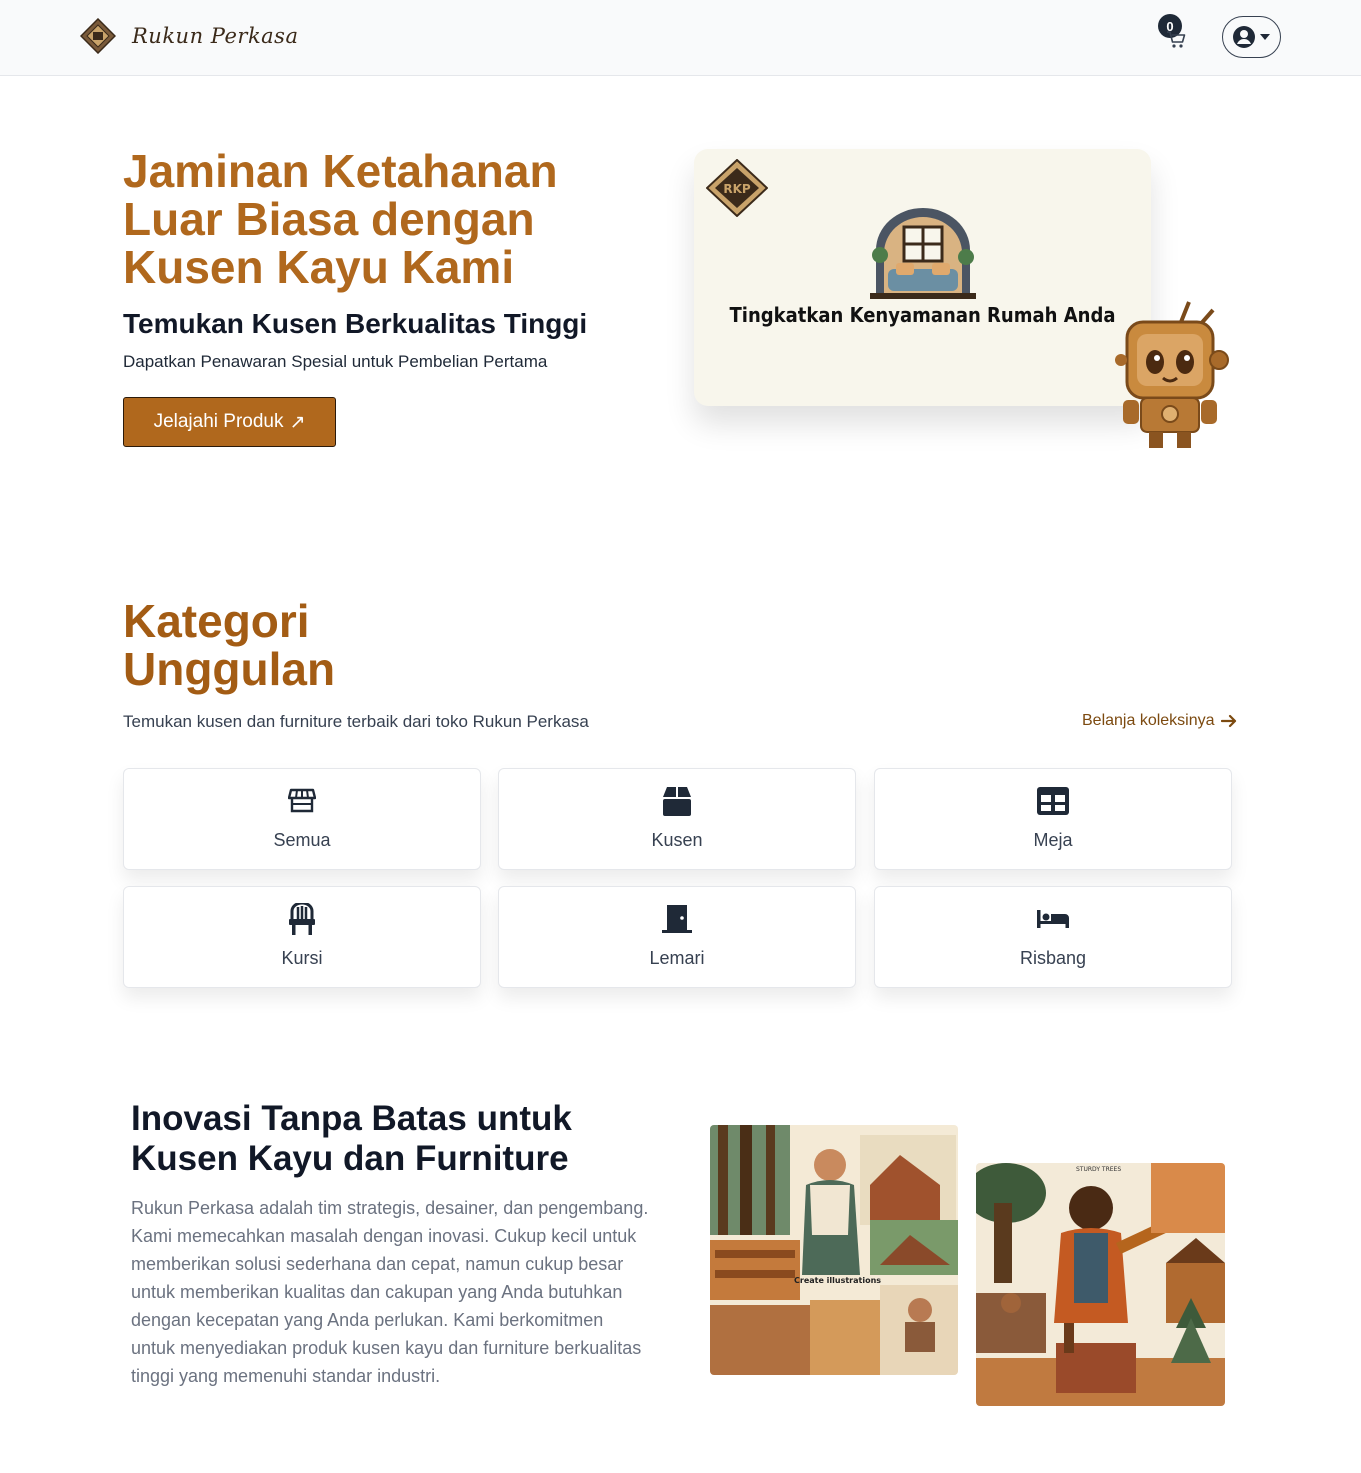 Image resolution: width=1361 pixels, height=1473 pixels. Describe the element at coordinates (677, 801) in the screenshot. I see `box-icon` at that location.